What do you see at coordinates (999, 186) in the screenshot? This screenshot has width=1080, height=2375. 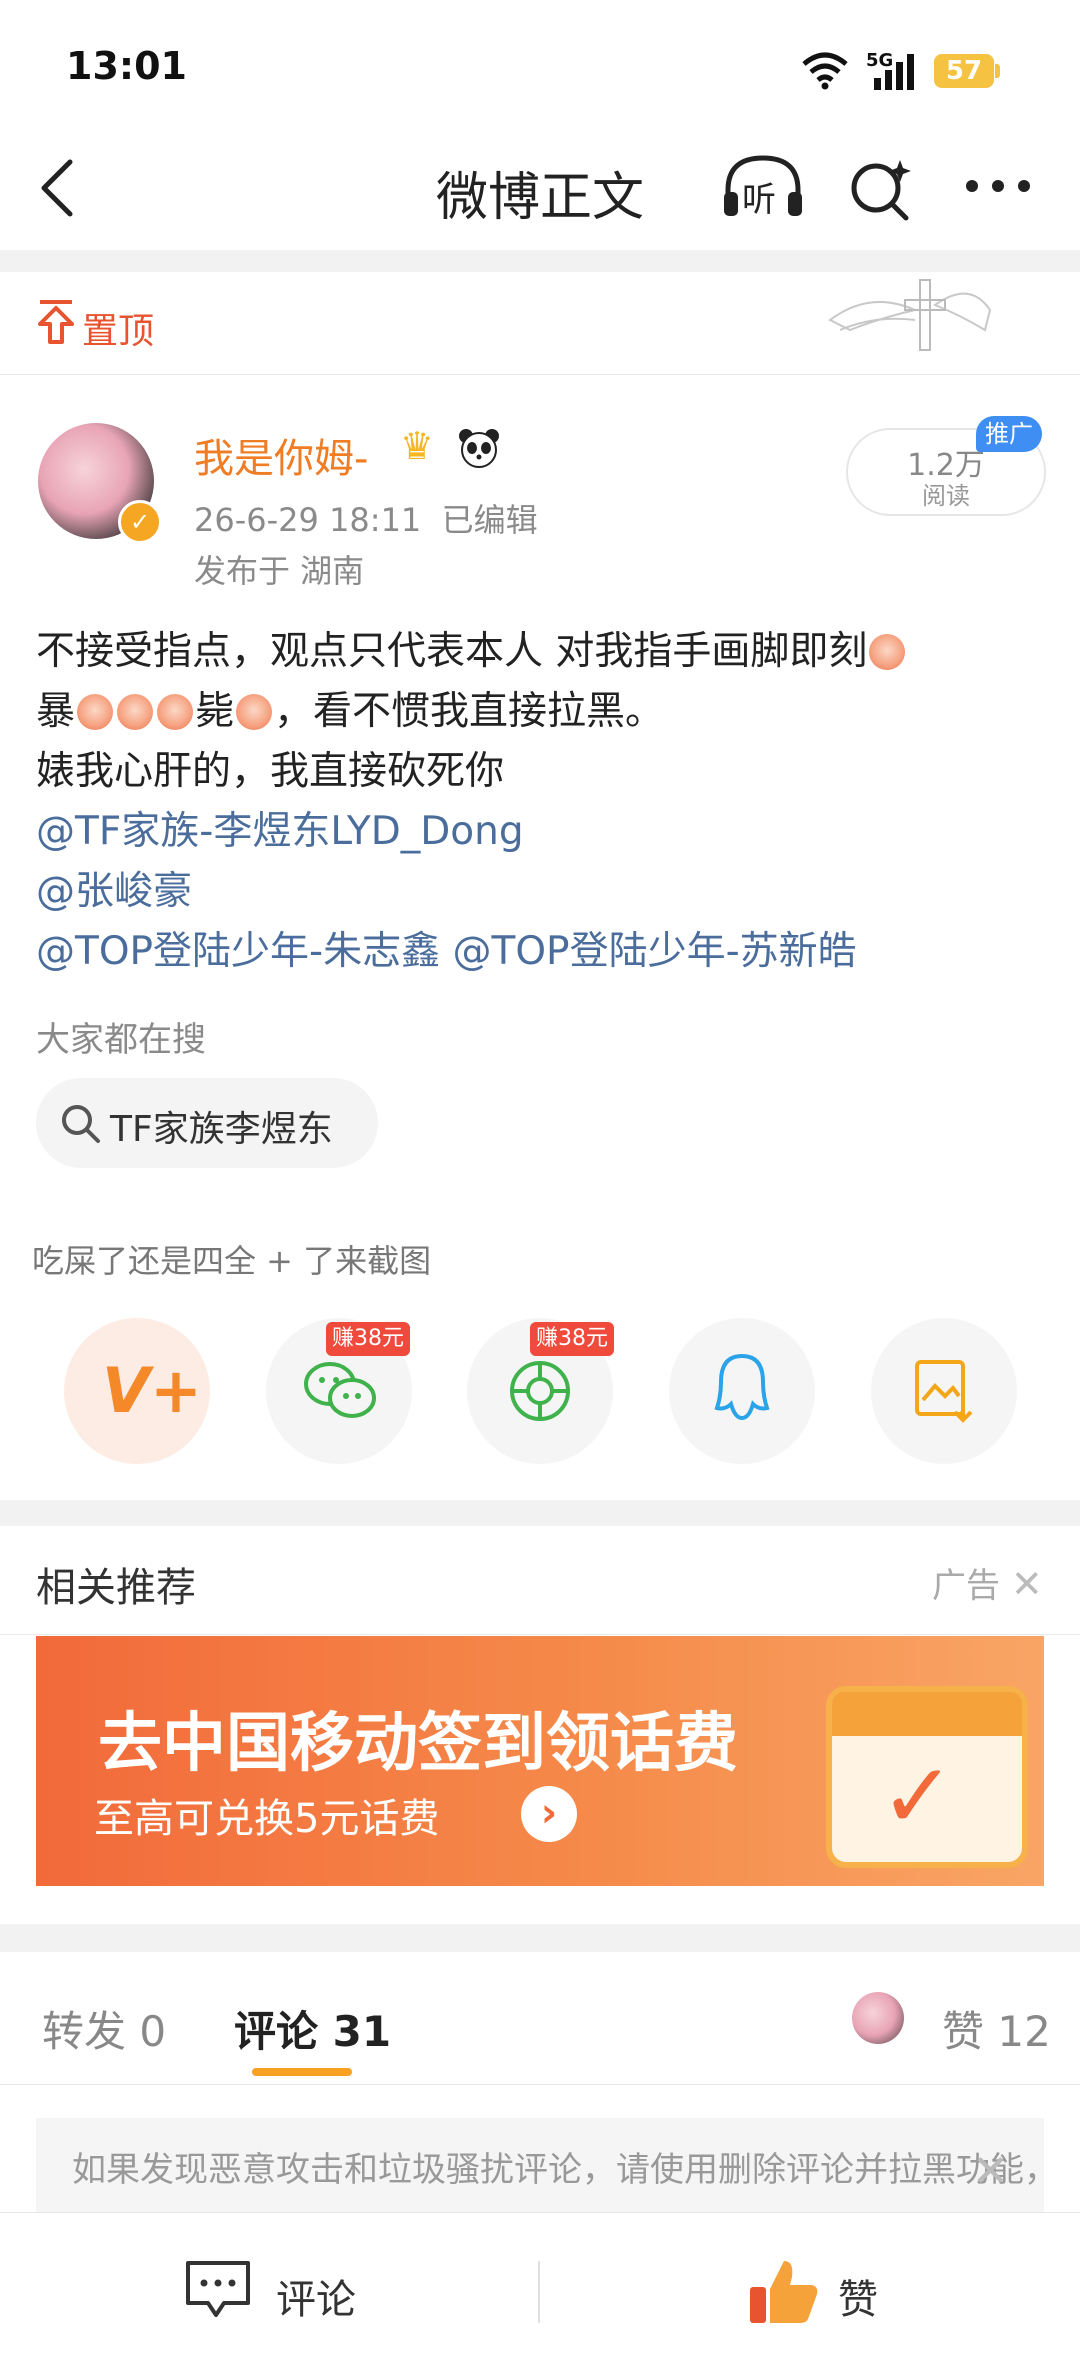 I see `more-icon` at bounding box center [999, 186].